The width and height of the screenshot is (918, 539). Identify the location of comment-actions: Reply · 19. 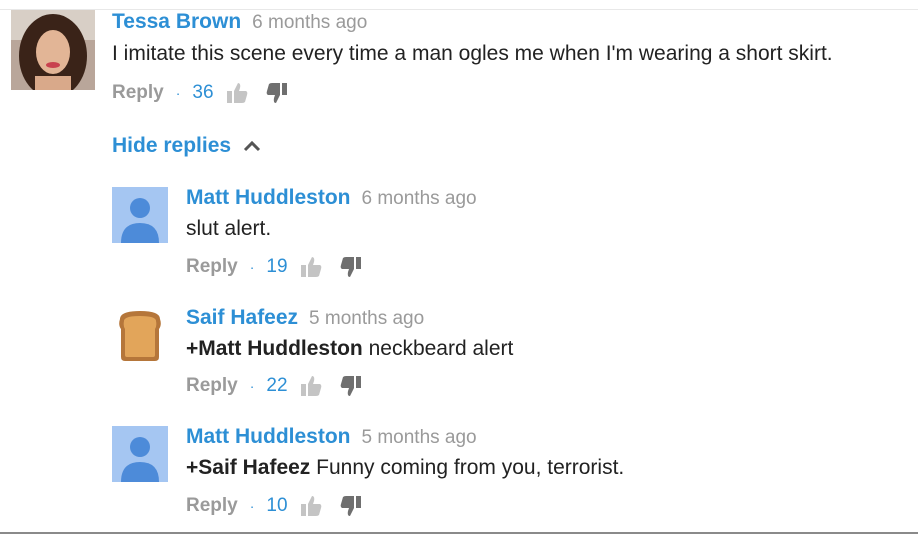
(283, 267).